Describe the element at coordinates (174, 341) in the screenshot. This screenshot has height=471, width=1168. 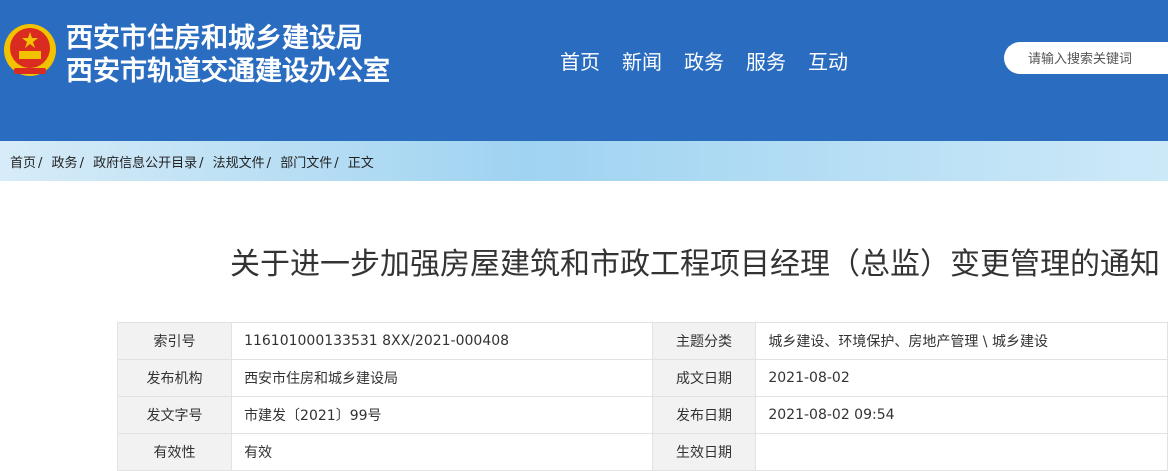
I see `meta-label: 索引号` at that location.